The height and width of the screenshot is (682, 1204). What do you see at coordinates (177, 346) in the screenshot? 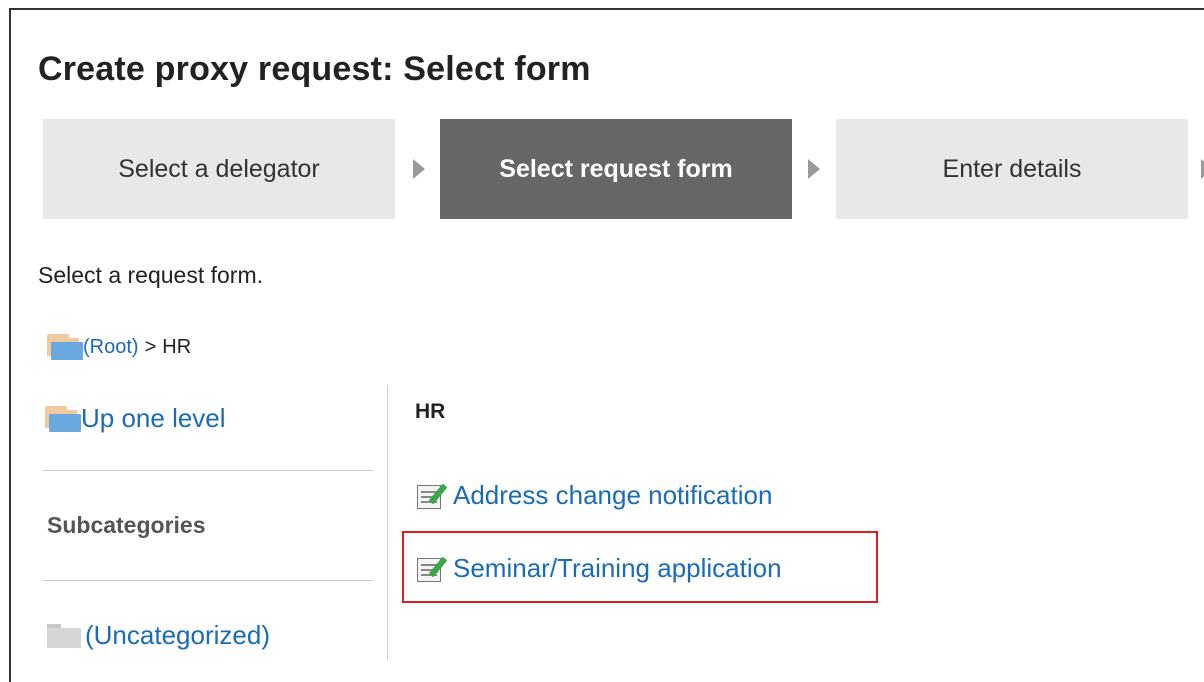
I see `breadcrumb-current: HR` at bounding box center [177, 346].